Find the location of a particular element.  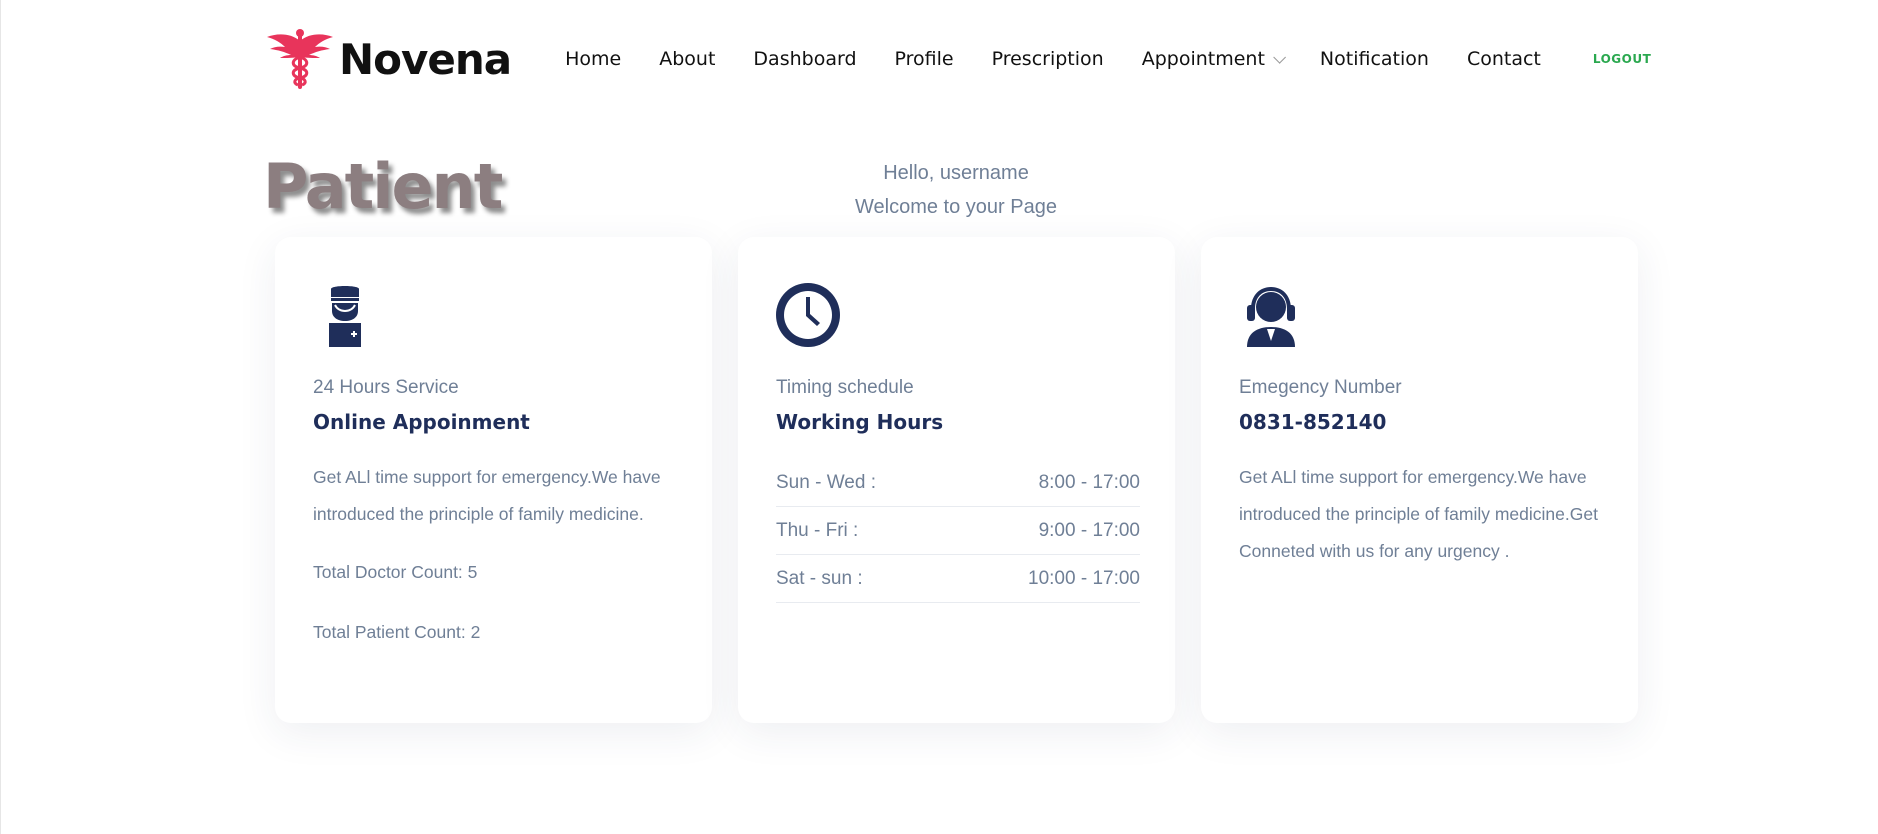

hours-day: Thu - Fri : is located at coordinates (817, 530).